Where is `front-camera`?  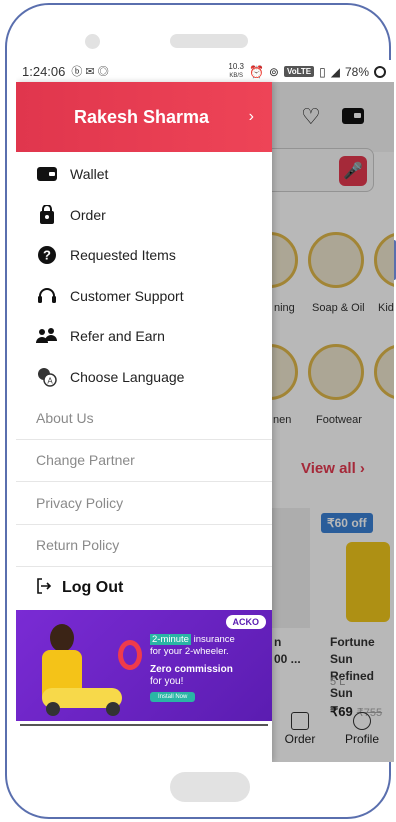 front-camera is located at coordinates (92, 41).